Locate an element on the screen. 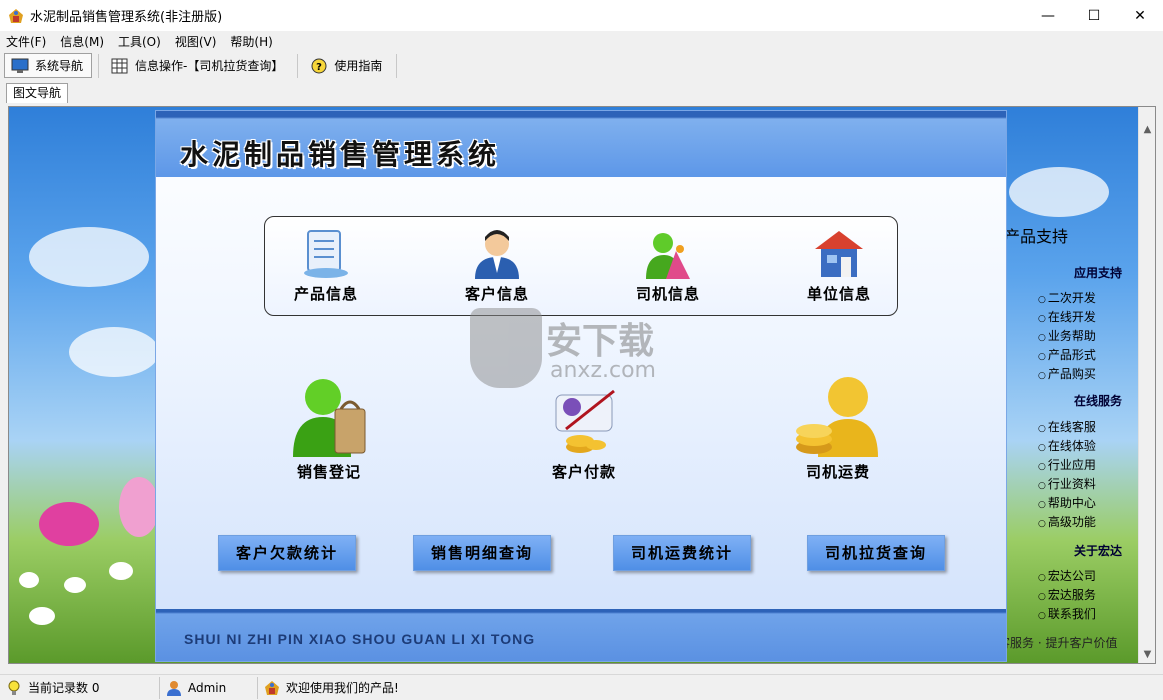 This screenshot has width=1163, height=700. watermark: 安下载 anxz.com is located at coordinates (580, 348).